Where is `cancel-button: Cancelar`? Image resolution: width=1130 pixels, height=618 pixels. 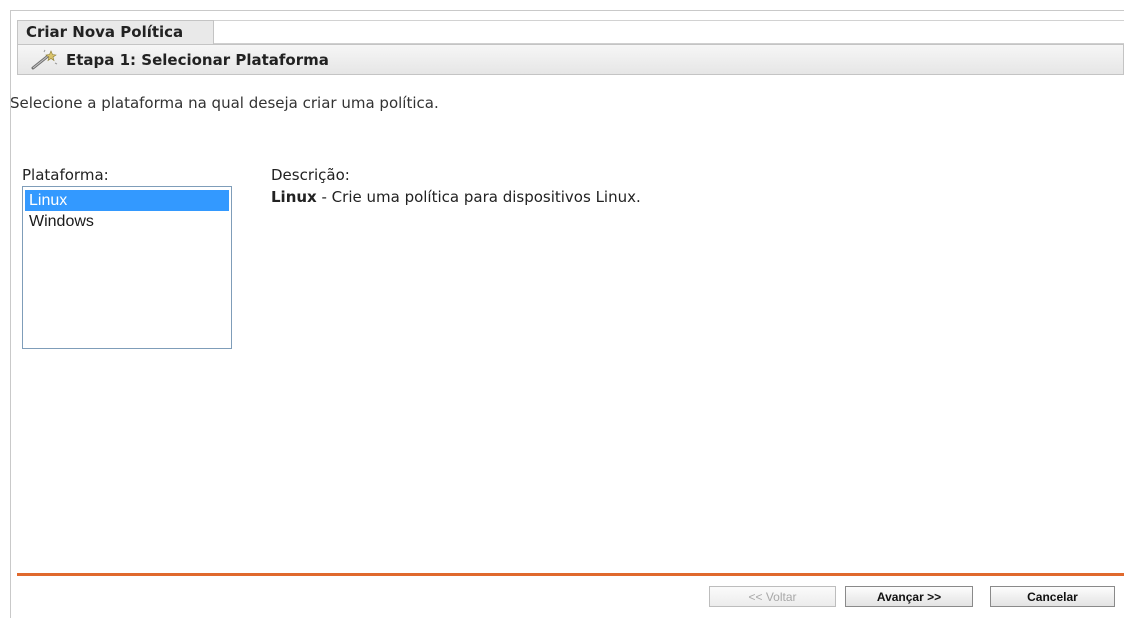 cancel-button: Cancelar is located at coordinates (1052, 596).